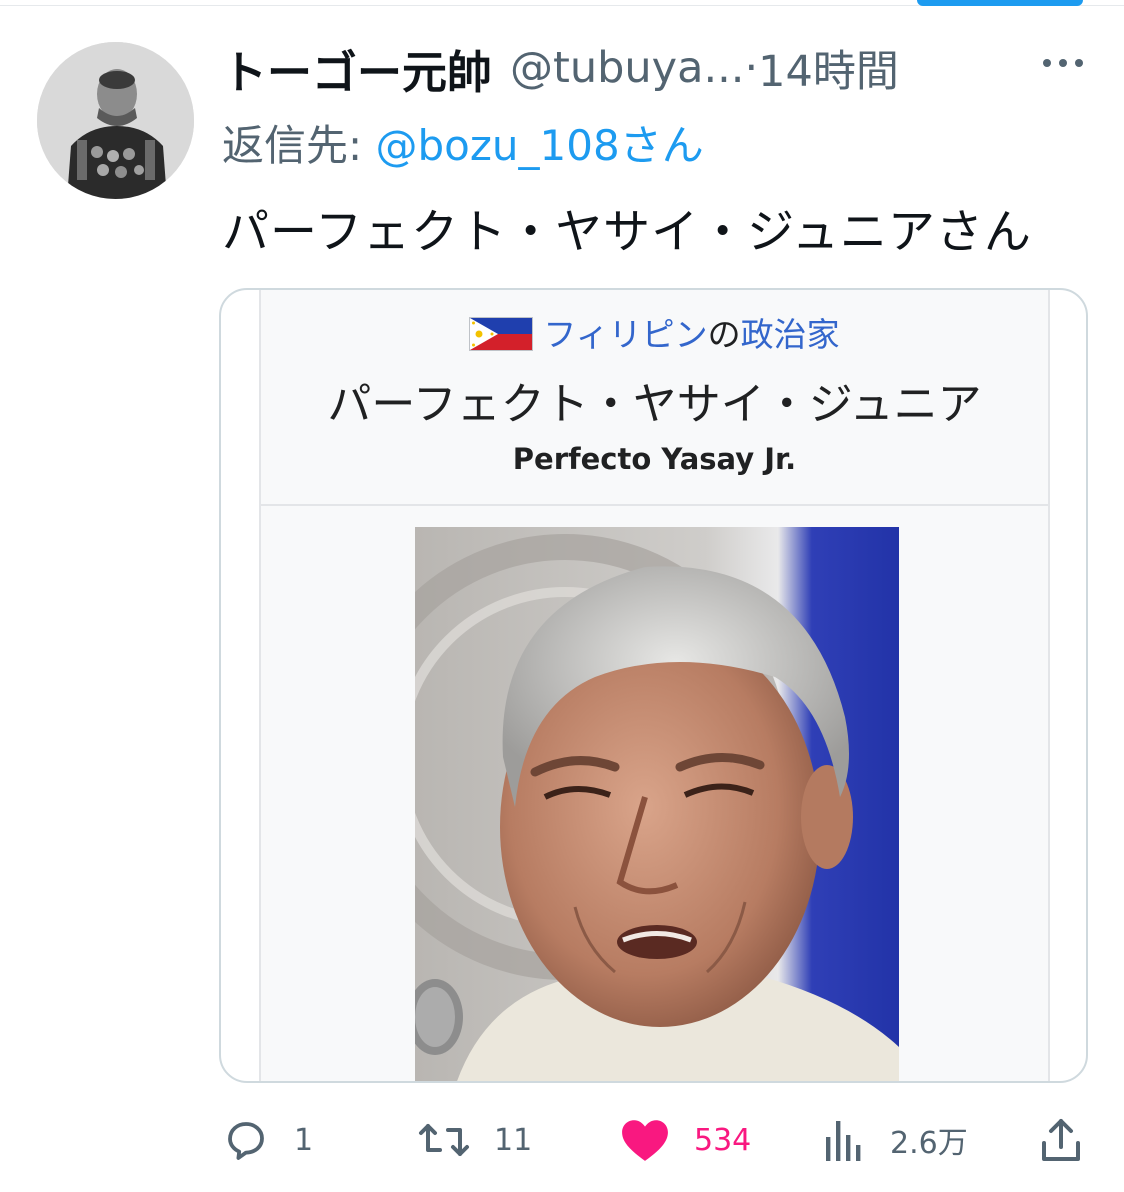 The height and width of the screenshot is (1192, 1124). I want to click on author-name: トーゴー元帥, so click(357, 68).